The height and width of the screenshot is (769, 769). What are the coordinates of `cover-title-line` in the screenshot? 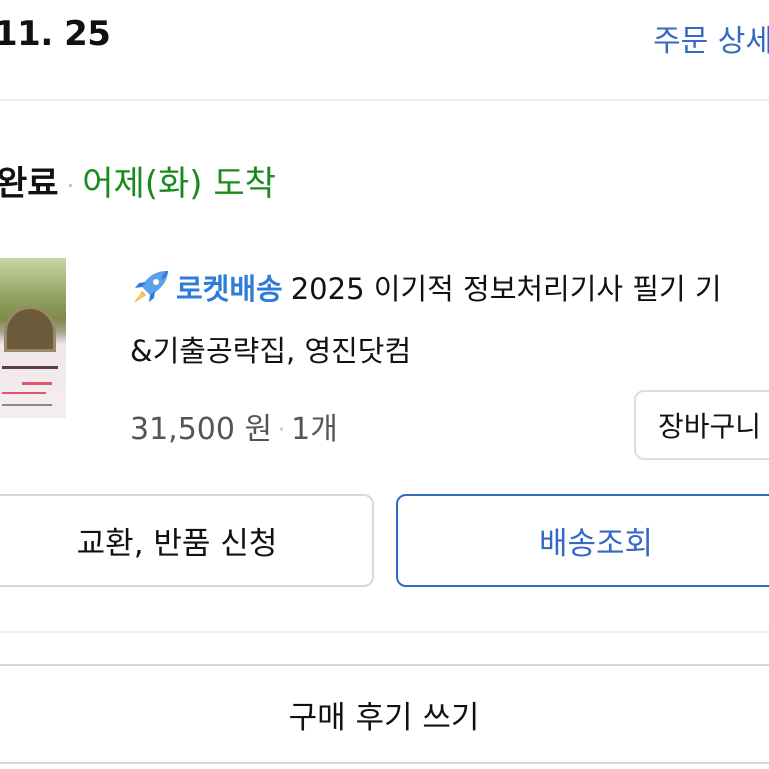 It's located at (30, 367).